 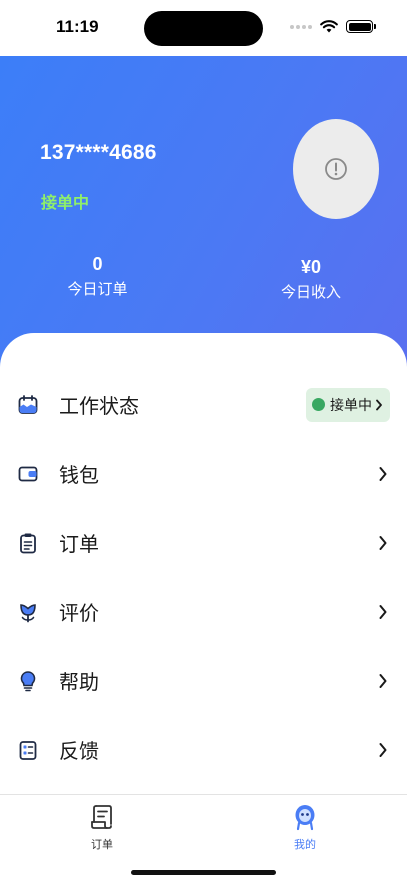 I want to click on menu-item-label: 评价, so click(x=79, y=614).